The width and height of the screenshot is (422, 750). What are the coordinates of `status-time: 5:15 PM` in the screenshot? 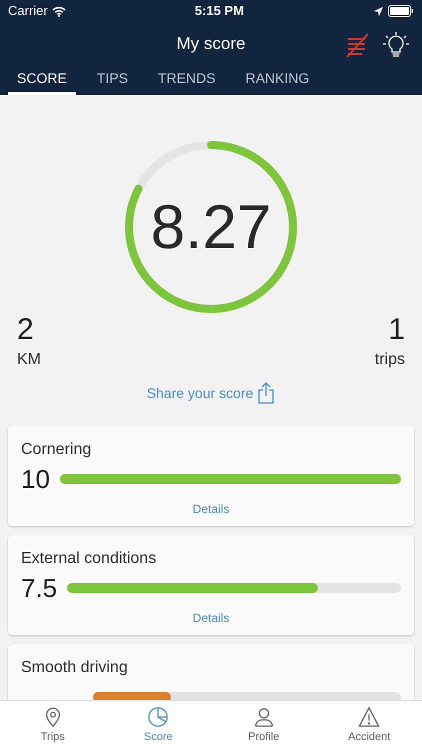 It's located at (219, 11).